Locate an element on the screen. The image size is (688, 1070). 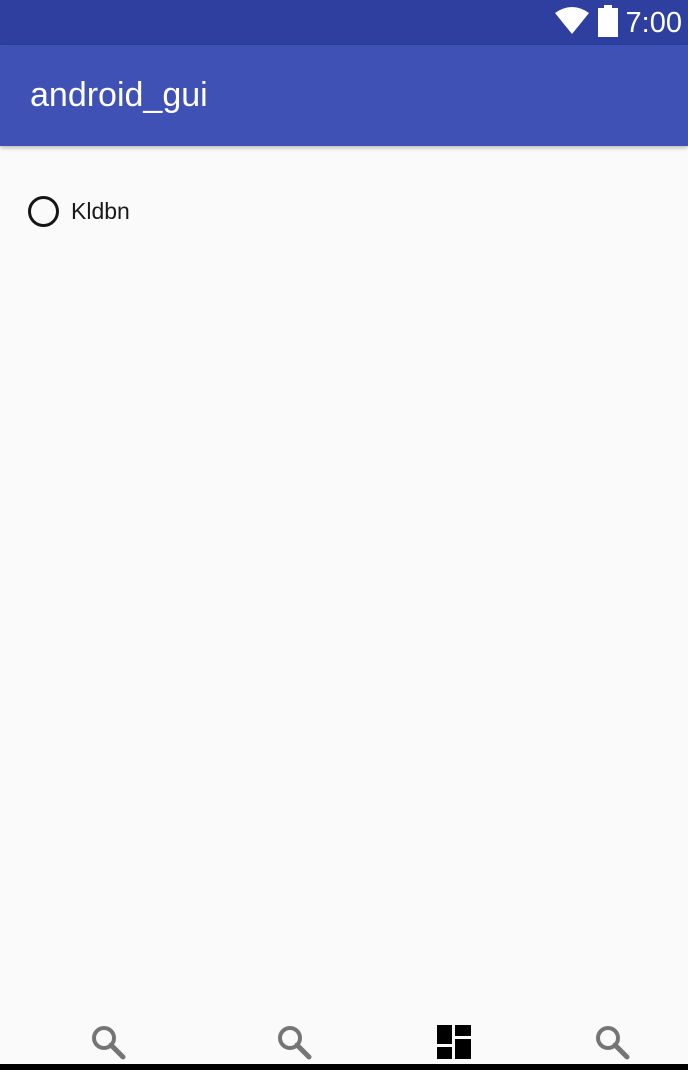
status-time: 7:00 is located at coordinates (653, 23).